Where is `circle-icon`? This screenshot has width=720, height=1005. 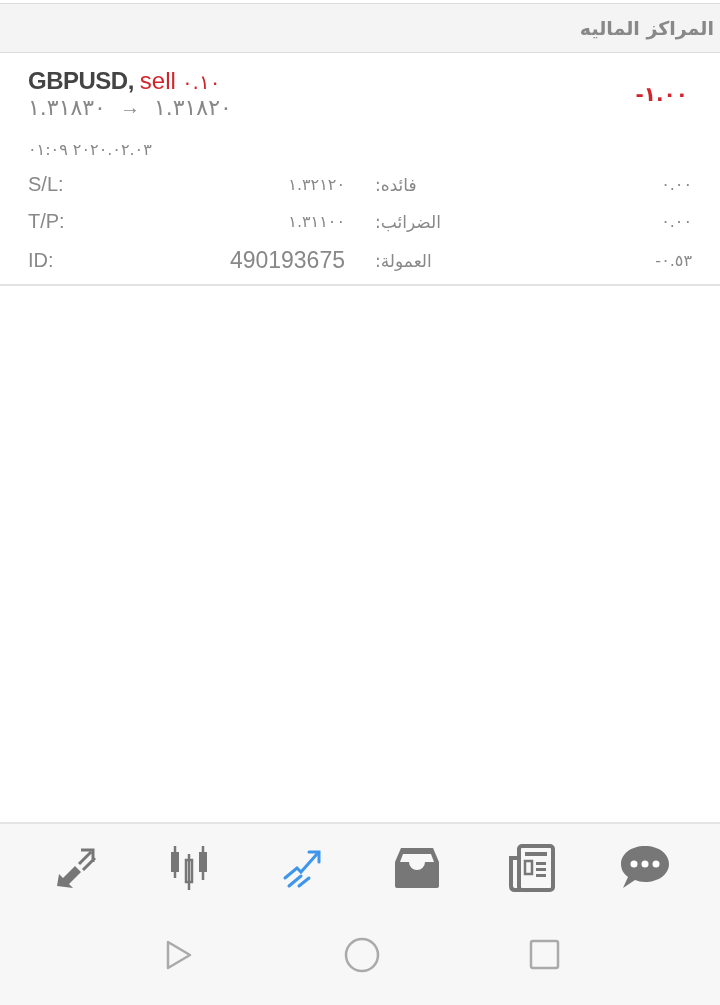
circle-icon is located at coordinates (361, 954).